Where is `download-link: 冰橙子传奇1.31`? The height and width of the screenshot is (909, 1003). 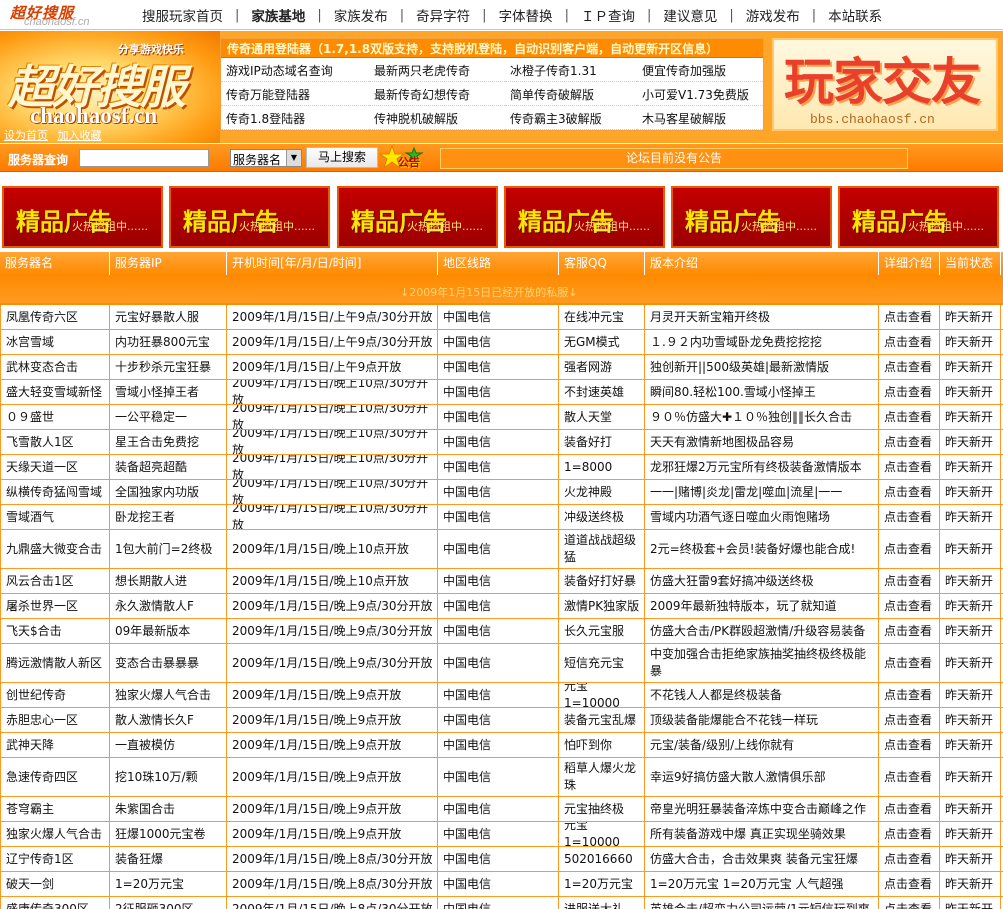
download-link: 冰橙子传奇1.31 is located at coordinates (571, 70).